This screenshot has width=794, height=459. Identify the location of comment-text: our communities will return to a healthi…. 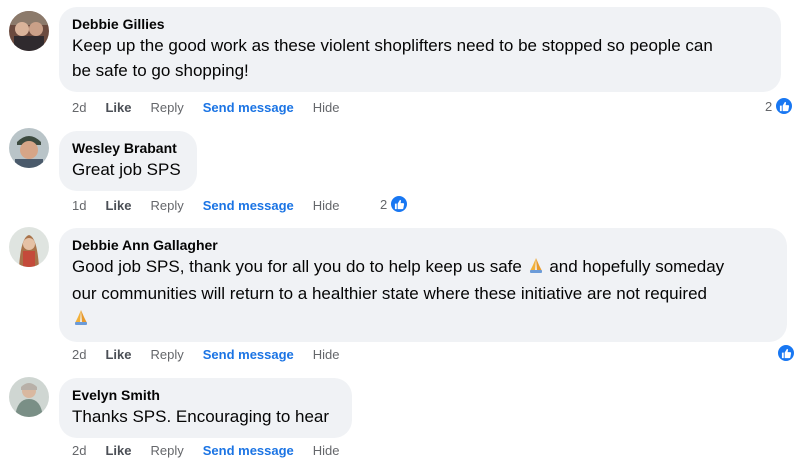
(389, 293).